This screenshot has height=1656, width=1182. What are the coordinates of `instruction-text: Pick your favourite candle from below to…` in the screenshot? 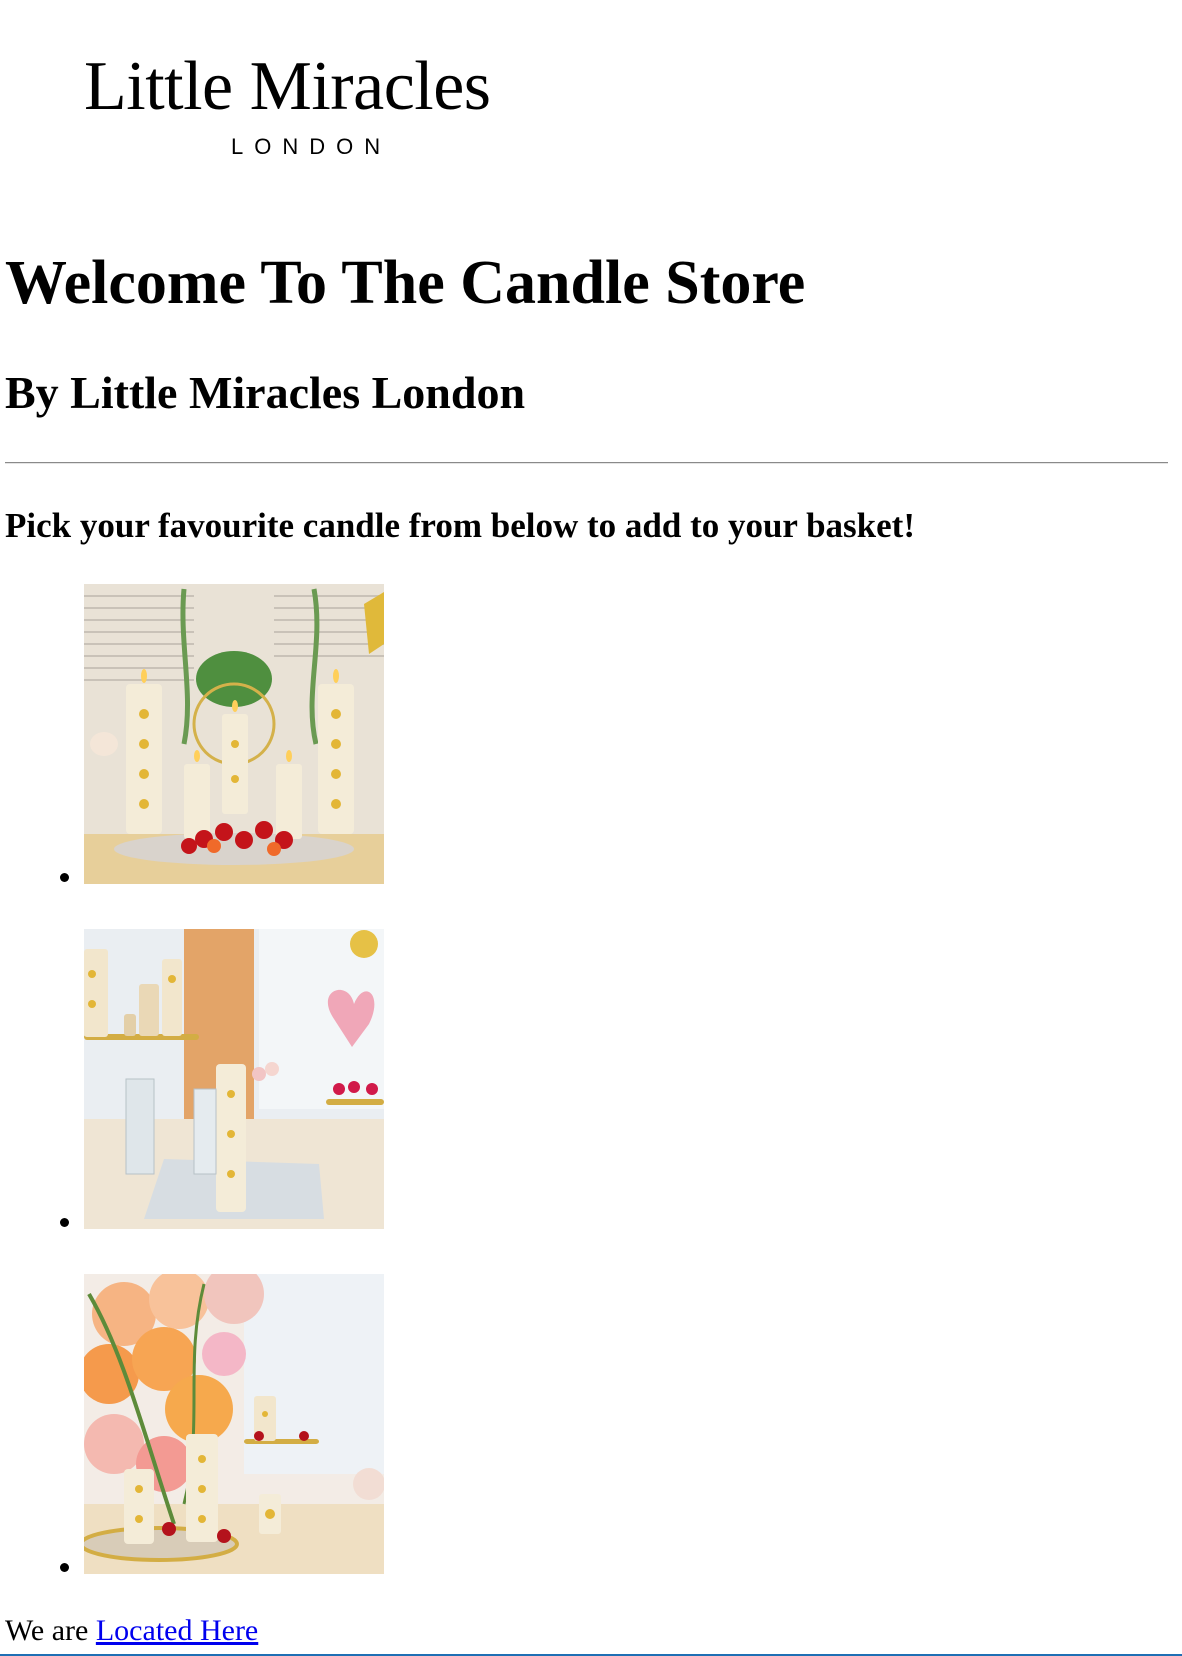 It's located at (460, 525).